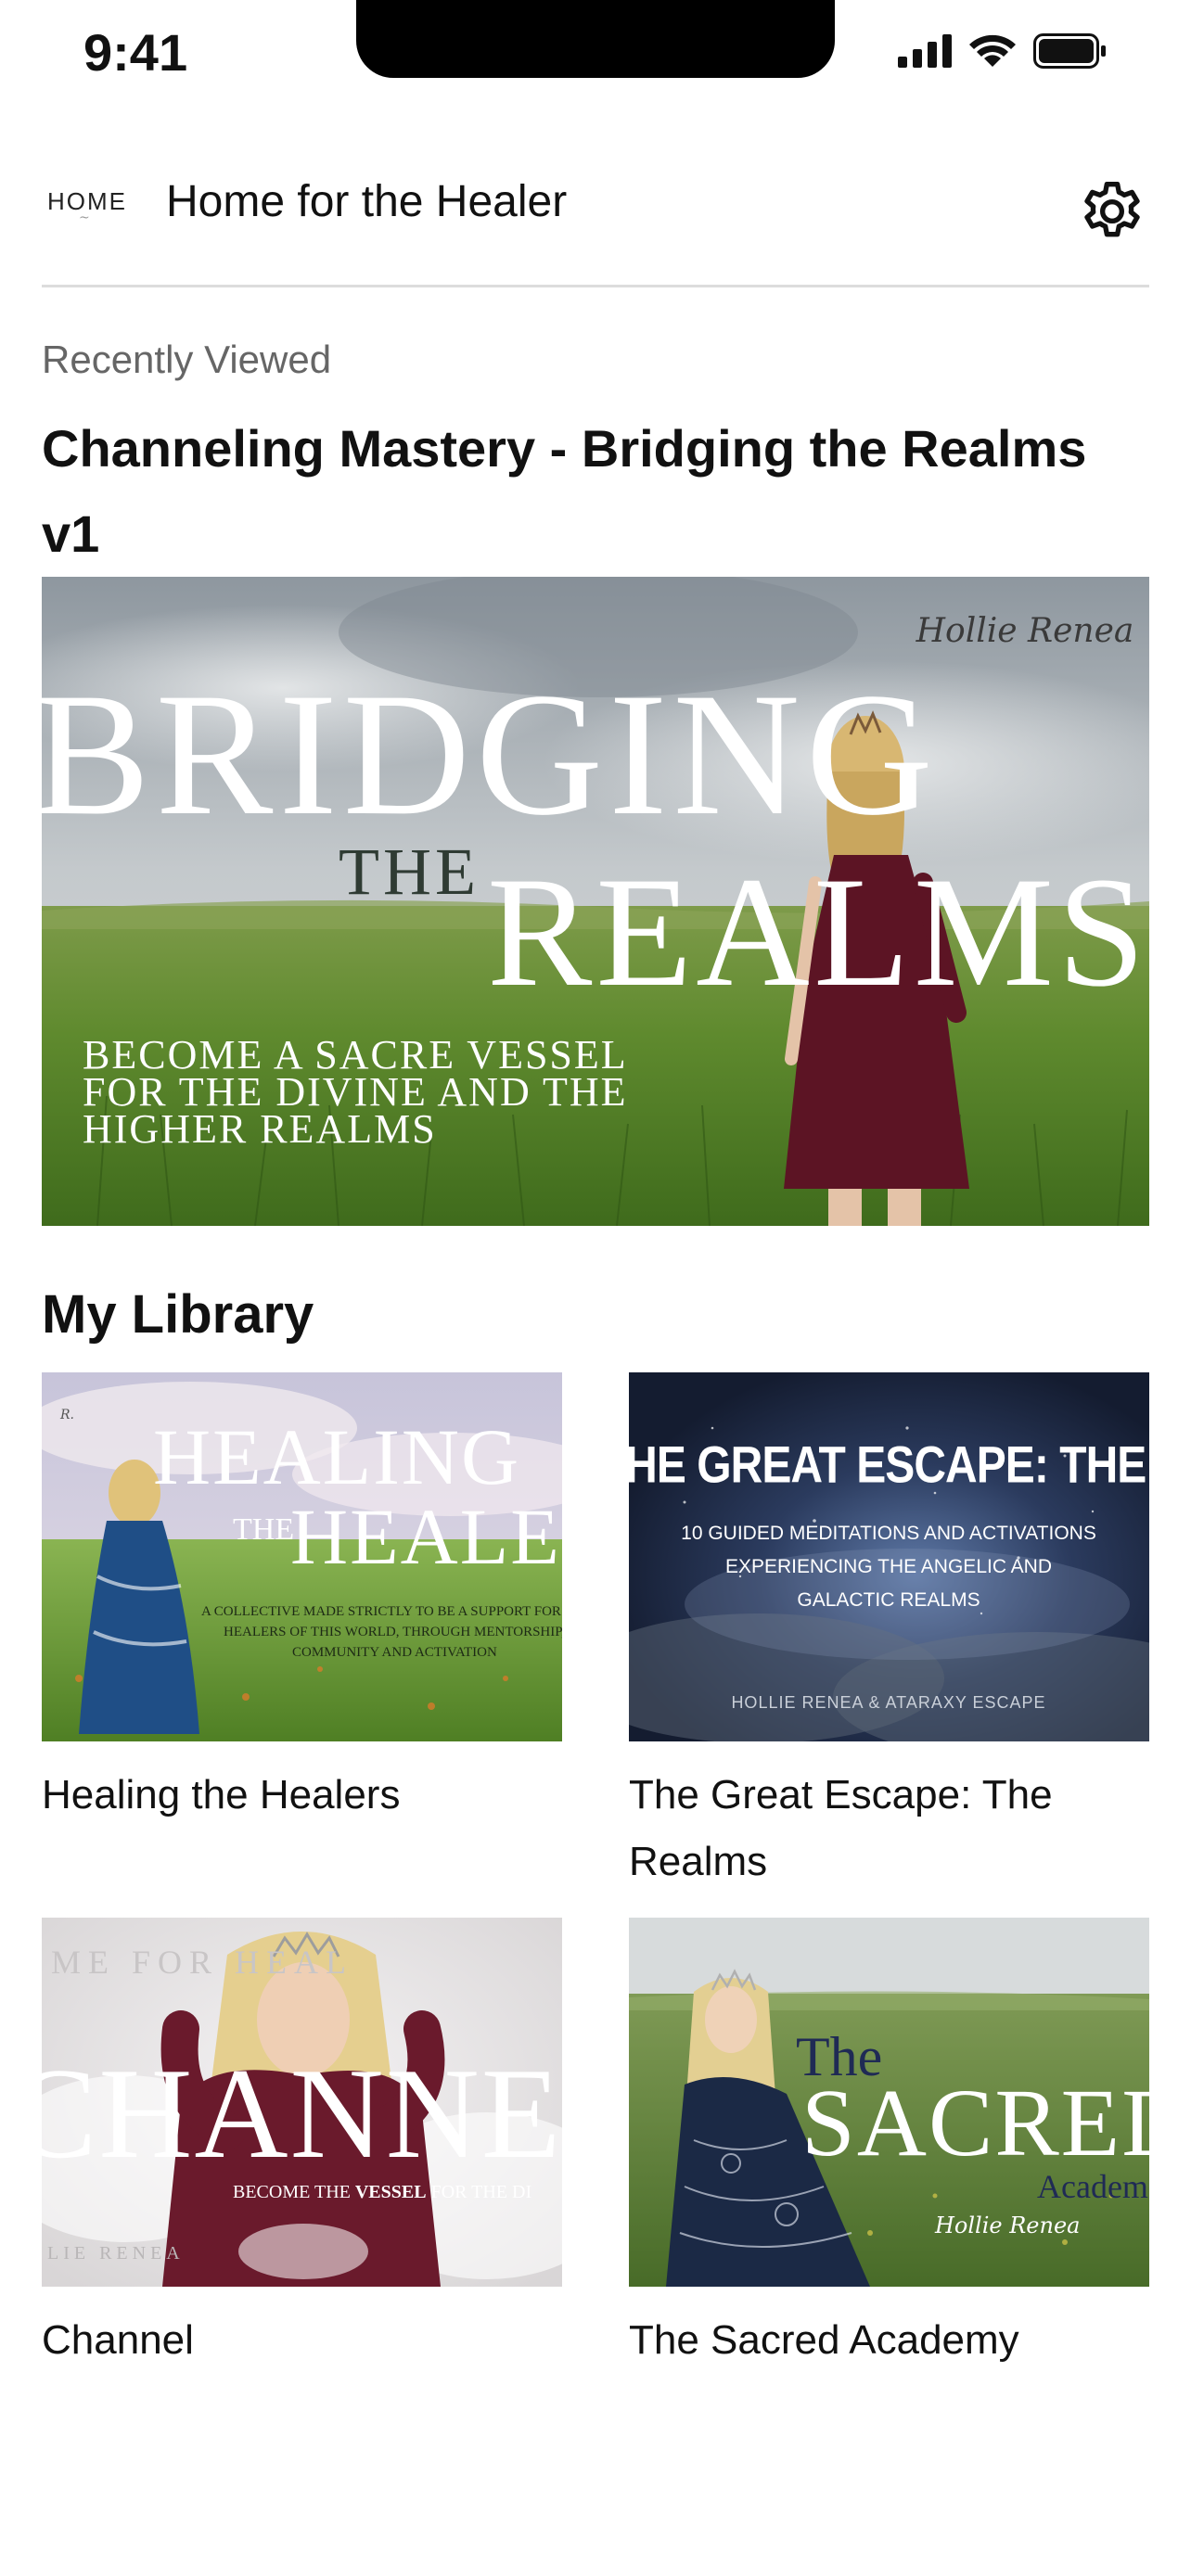 Image resolution: width=1191 pixels, height=2576 pixels. I want to click on gear-icon, so click(1112, 209).